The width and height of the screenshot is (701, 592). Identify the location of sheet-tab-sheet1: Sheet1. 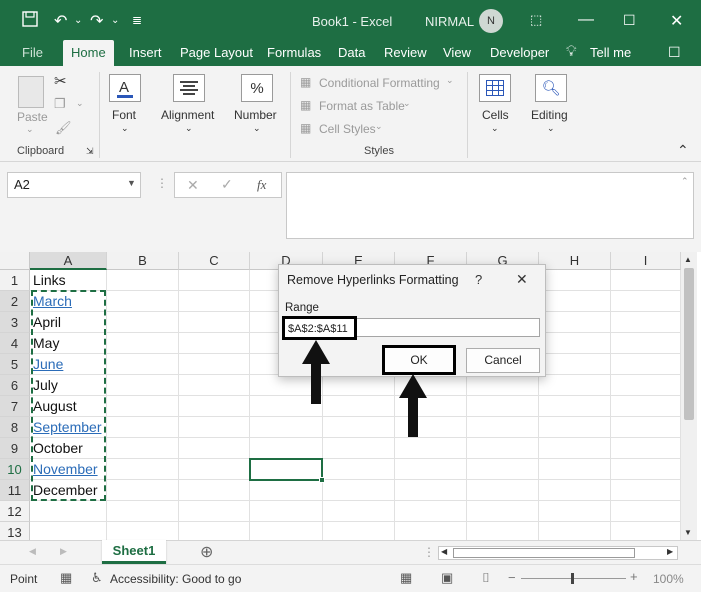
(134, 552).